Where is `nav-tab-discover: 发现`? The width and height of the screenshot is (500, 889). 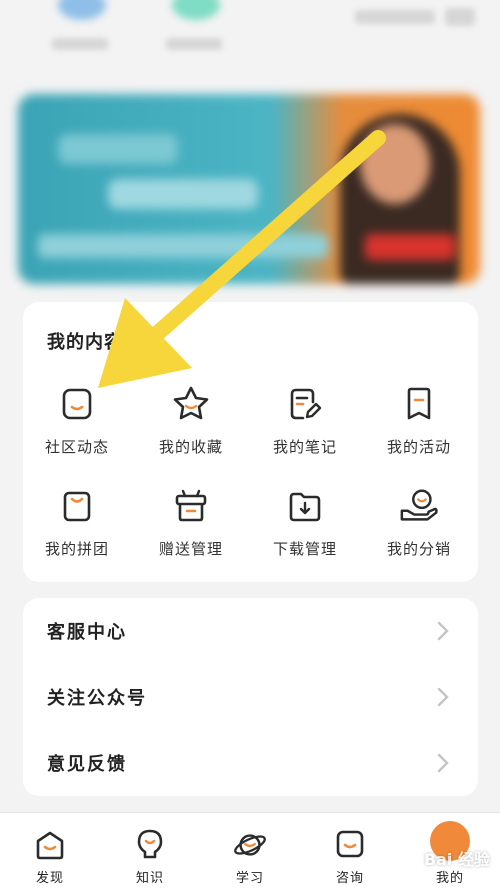 nav-tab-discover: 发现 is located at coordinates (50, 851).